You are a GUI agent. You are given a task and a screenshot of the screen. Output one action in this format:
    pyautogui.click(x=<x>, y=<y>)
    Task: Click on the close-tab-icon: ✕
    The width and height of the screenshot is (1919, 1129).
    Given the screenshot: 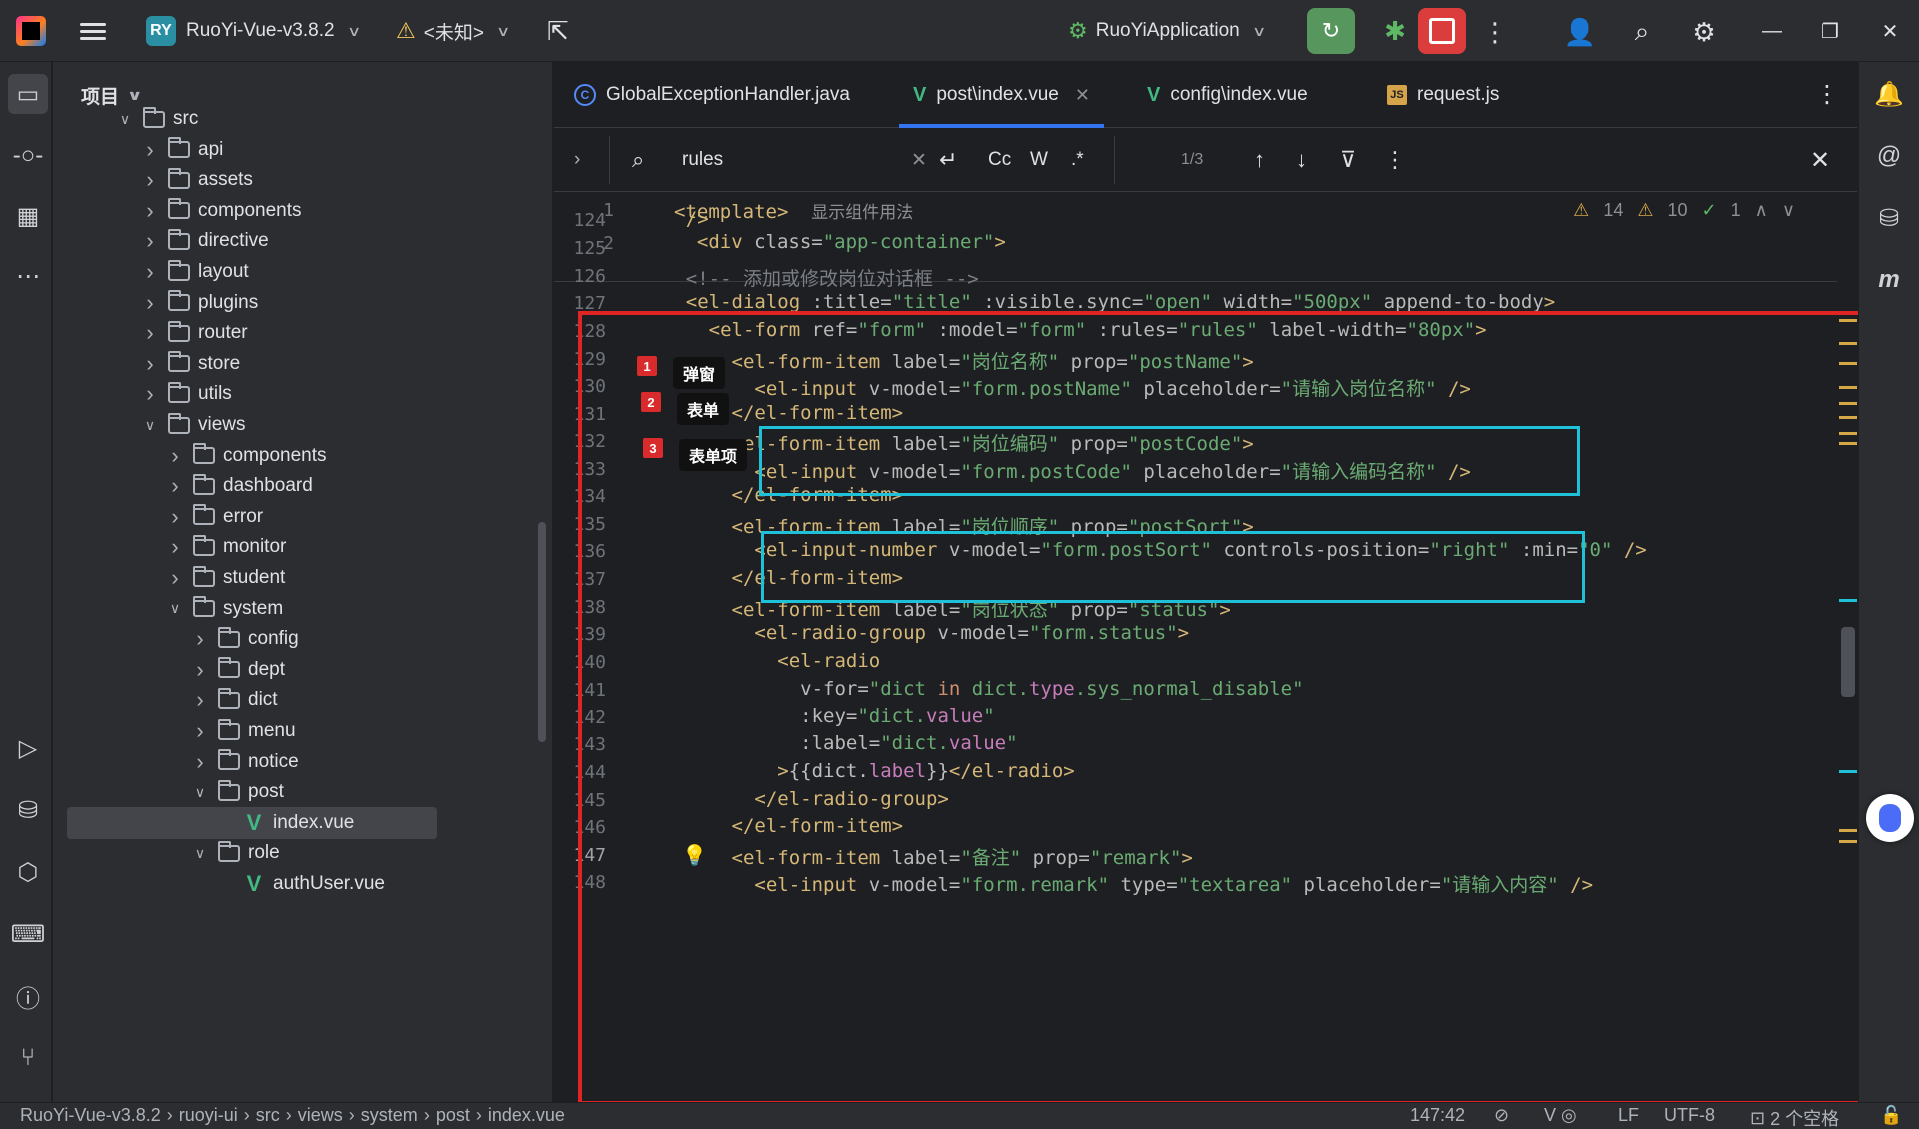 What is the action you would take?
    pyautogui.click(x=1082, y=95)
    